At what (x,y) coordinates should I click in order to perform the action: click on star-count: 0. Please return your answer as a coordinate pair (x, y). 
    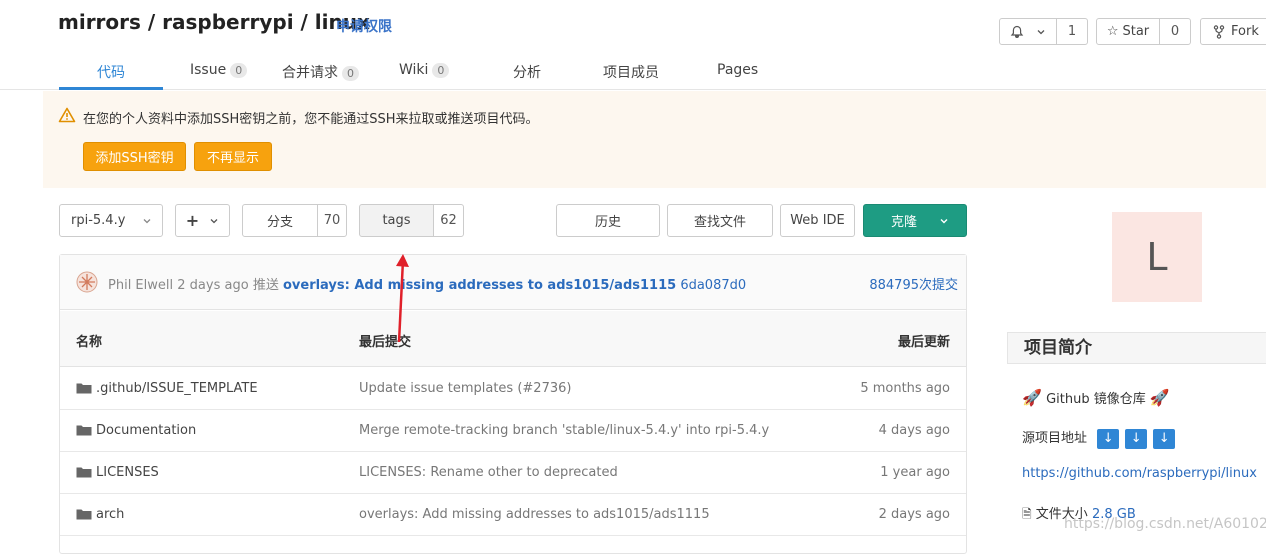
    Looking at the image, I should click on (1175, 31).